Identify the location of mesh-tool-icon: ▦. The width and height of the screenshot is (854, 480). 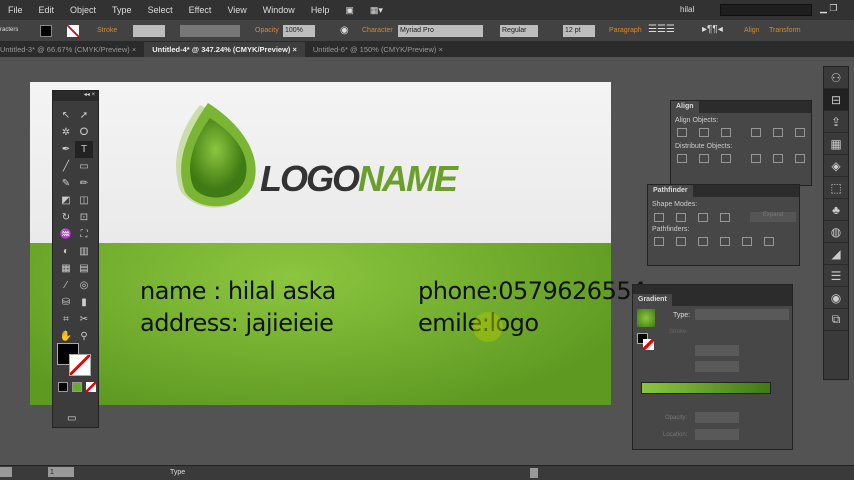
(66, 268).